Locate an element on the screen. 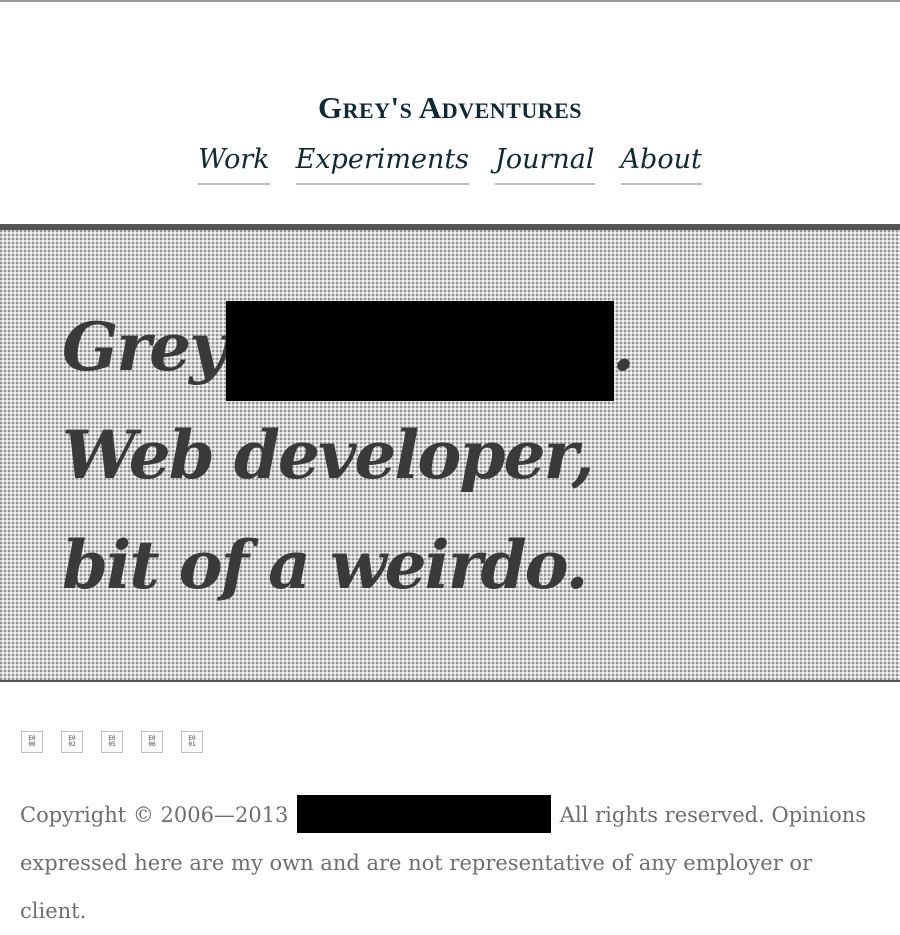 This screenshot has height=935, width=900. hero-tagline-line-2: bit of a weirdo. is located at coordinates (325, 565).